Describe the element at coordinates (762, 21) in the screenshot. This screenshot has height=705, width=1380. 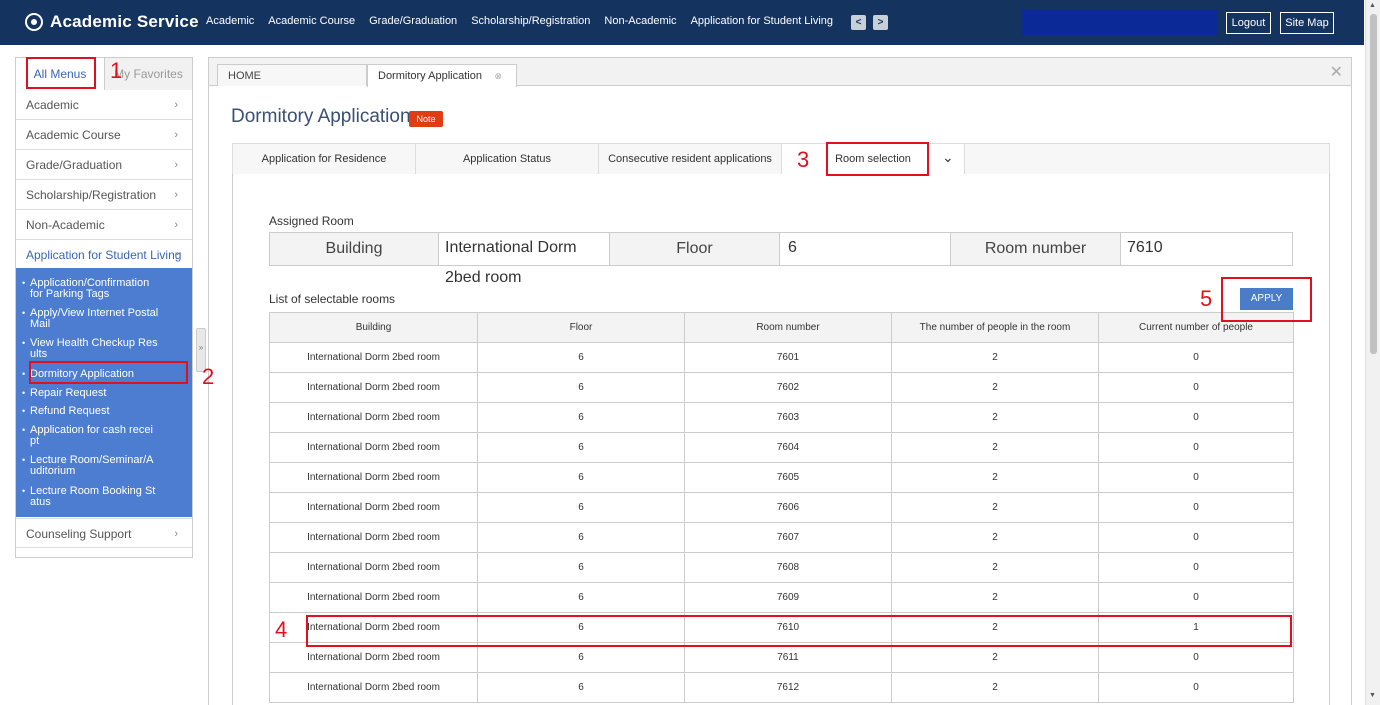
I see `topnav-student-living: Application for Student Living` at that location.